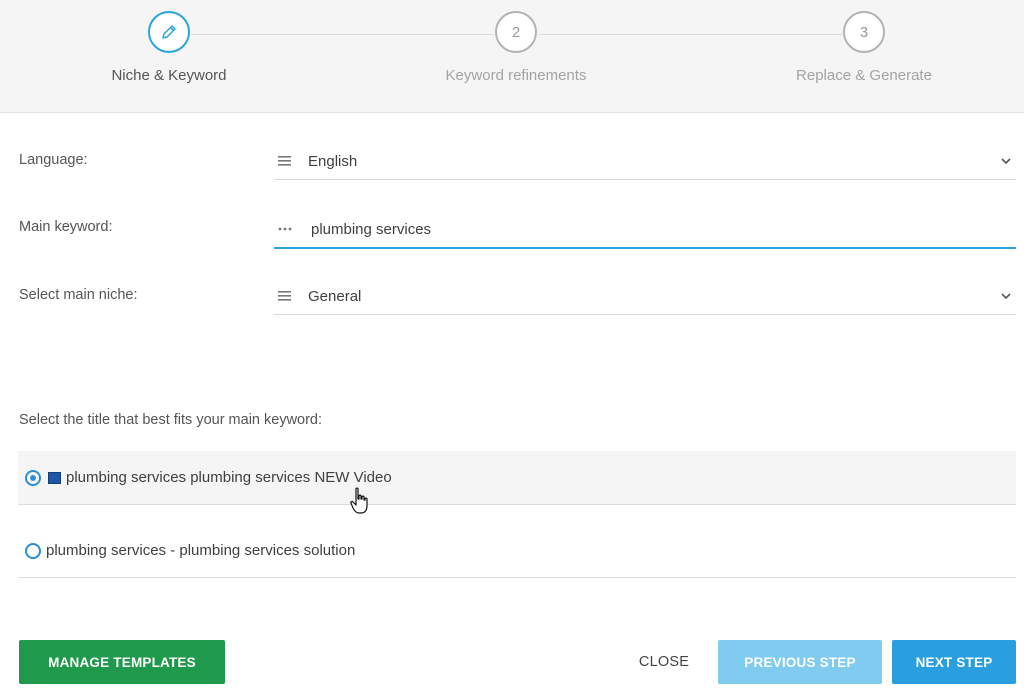 This screenshot has height=697, width=1024. What do you see at coordinates (645, 230) in the screenshot?
I see `main-keyword-input: plumbing services` at bounding box center [645, 230].